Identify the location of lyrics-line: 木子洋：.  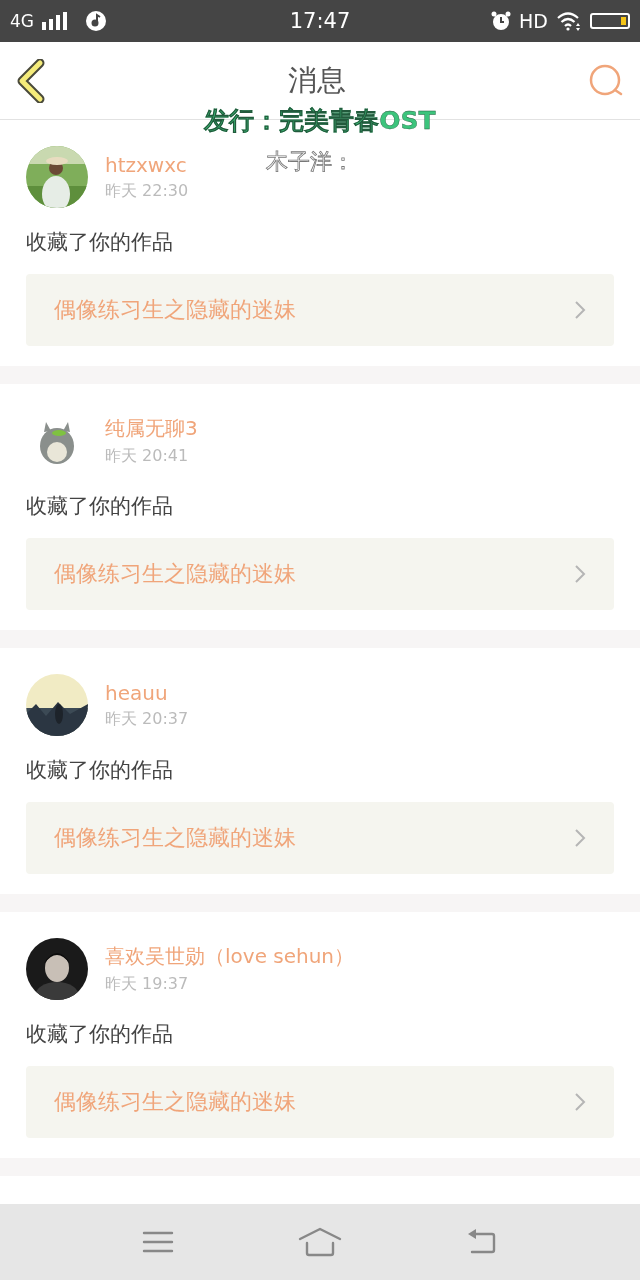
(310, 162).